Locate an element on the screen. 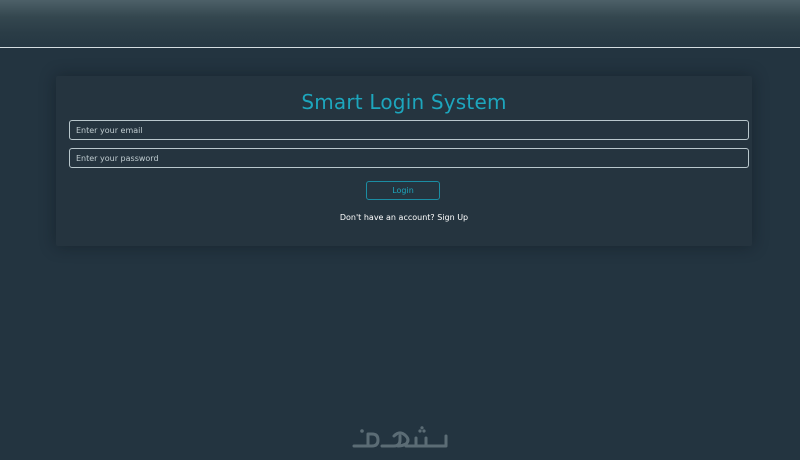  signup-prompt: Don't have an account? Sign Up is located at coordinates (404, 217).